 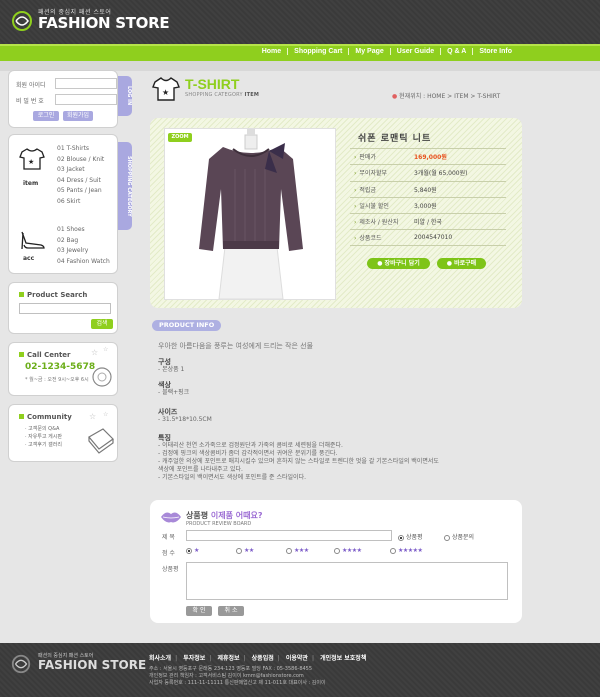 I want to click on spec-value: 5,840원, so click(x=425, y=190).